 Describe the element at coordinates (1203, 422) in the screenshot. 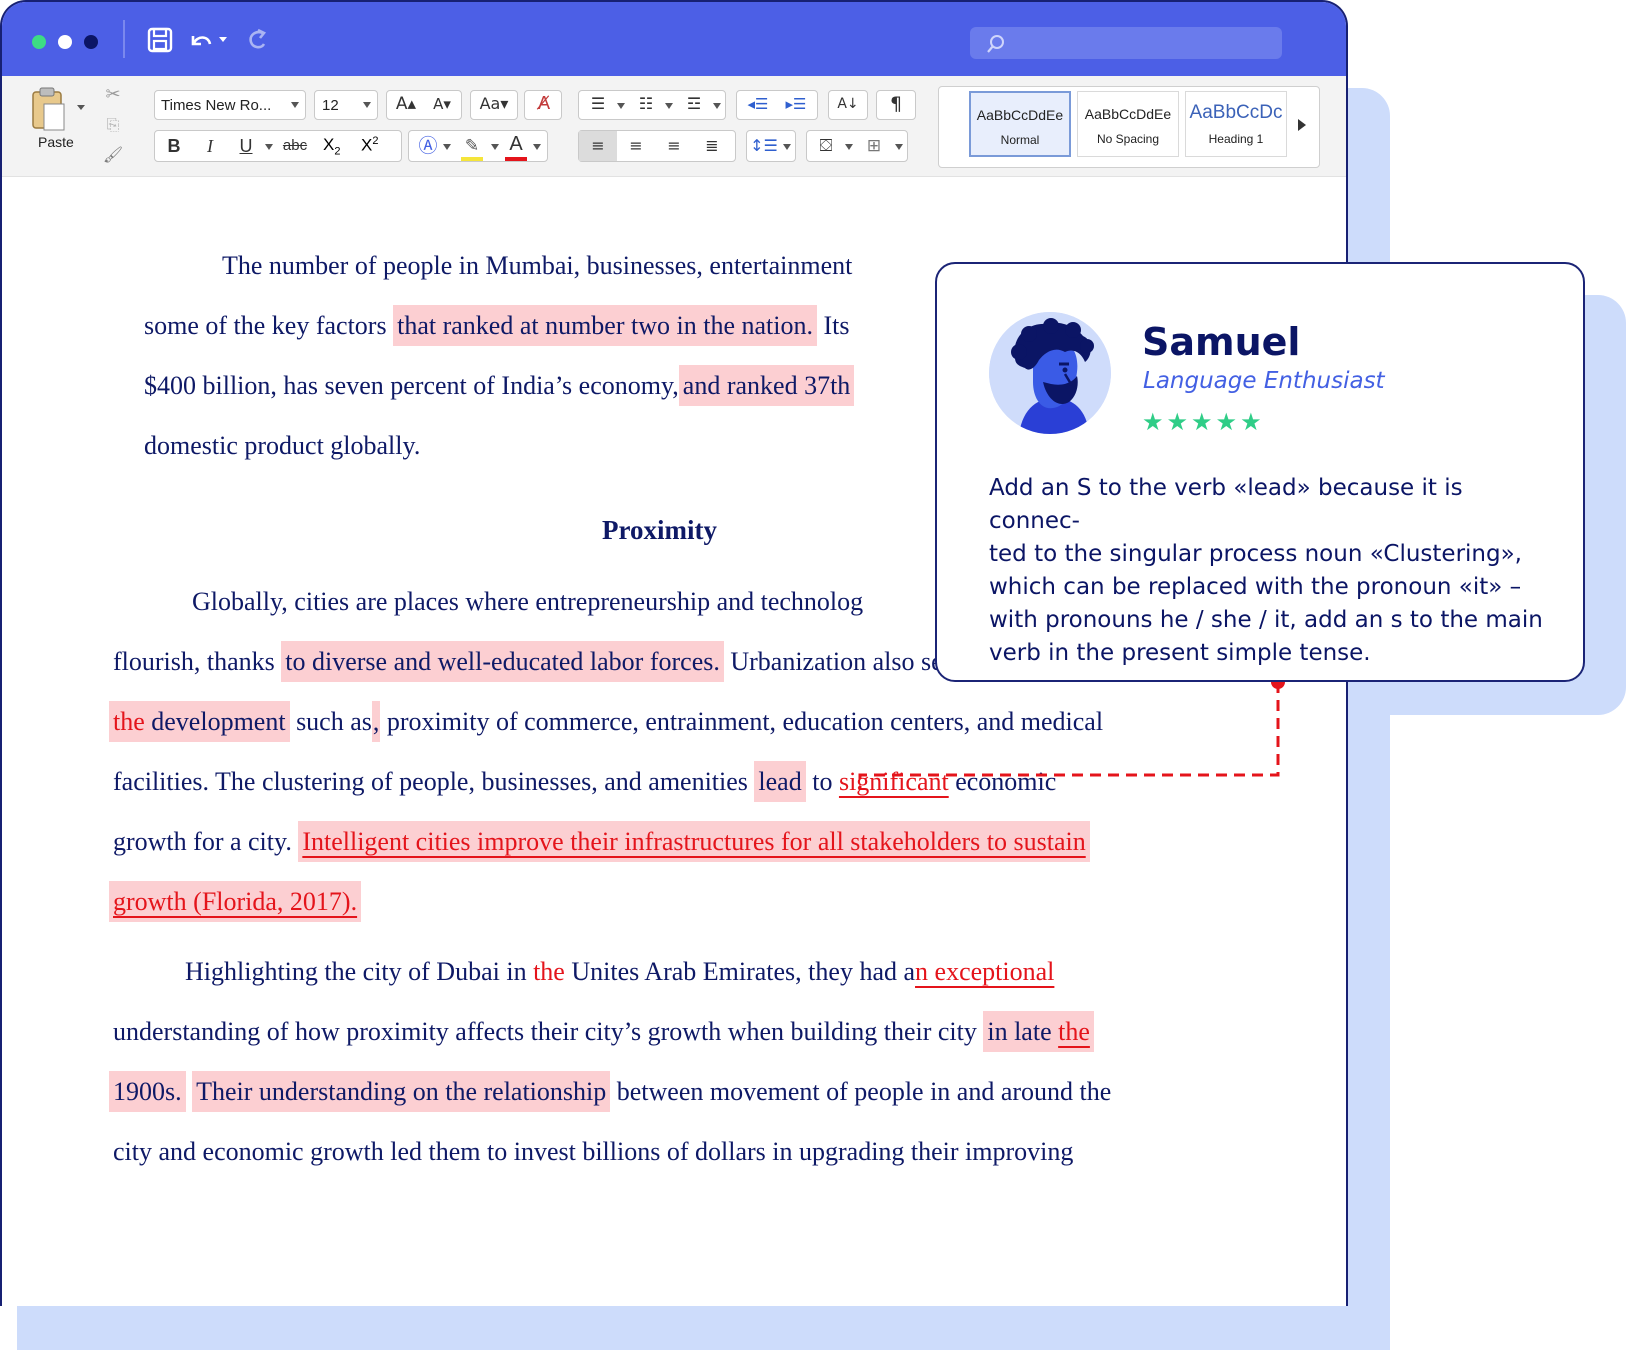

I see `star-rating: ★★★★★` at that location.